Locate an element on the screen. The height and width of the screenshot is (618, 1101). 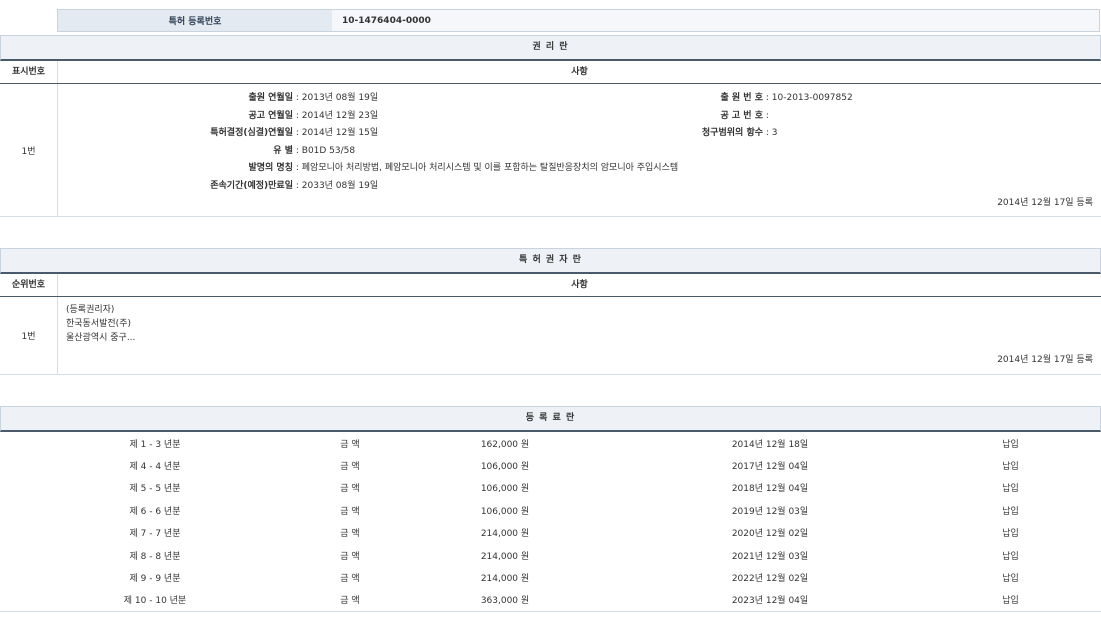
rights-section-title: 권 리 란 is located at coordinates (550, 48).